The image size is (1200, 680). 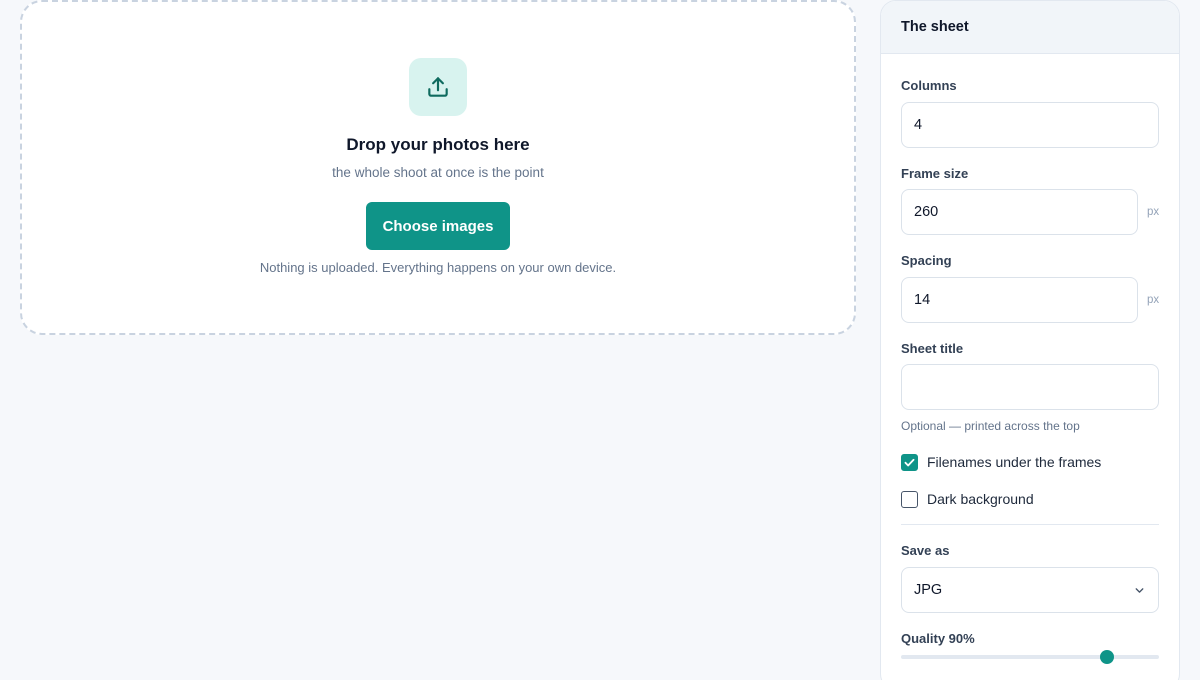 I want to click on dropzone-title: Drop your photos here, so click(x=438, y=144).